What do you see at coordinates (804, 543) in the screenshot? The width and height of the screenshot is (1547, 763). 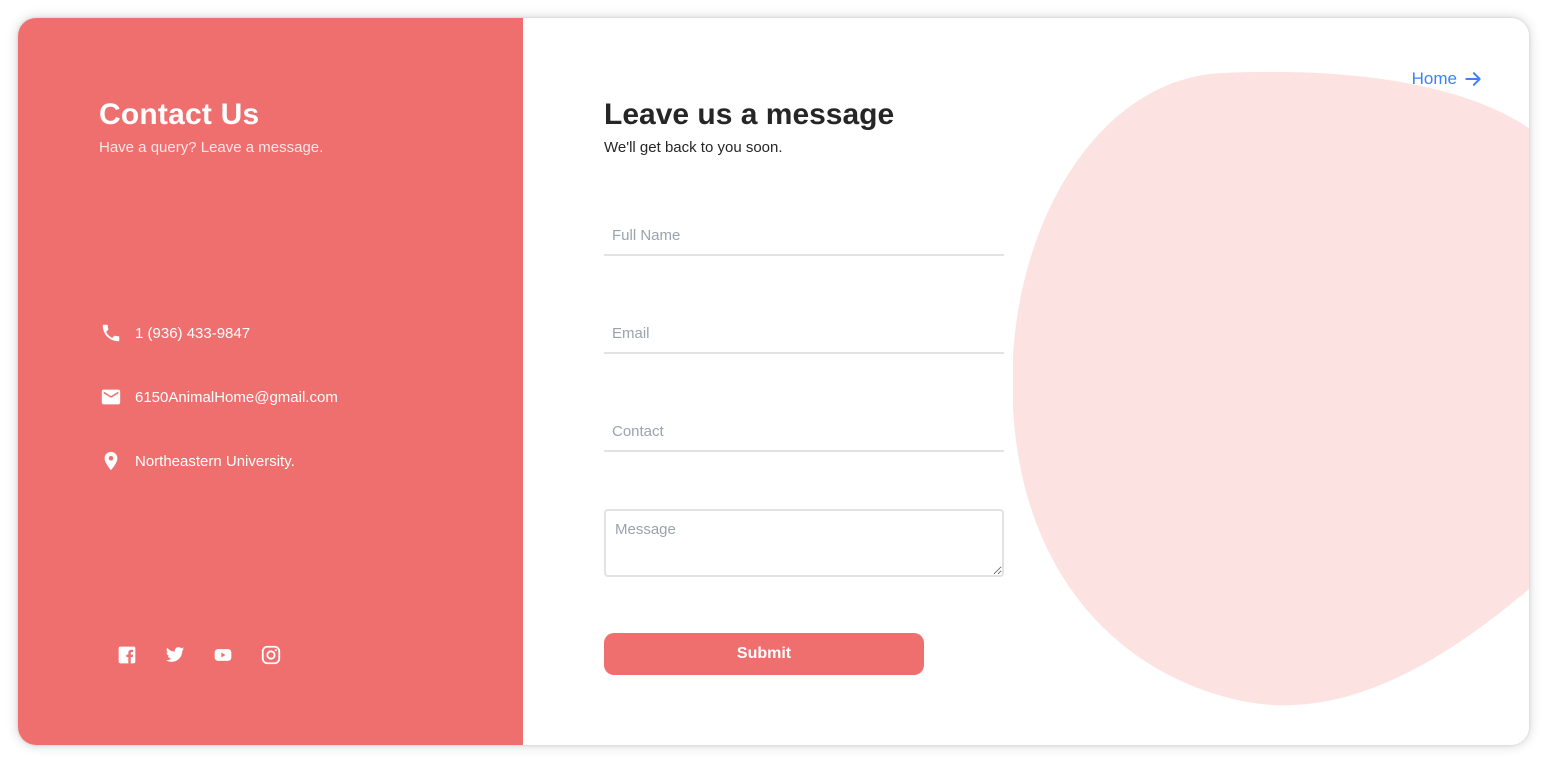 I see `message-textarea` at bounding box center [804, 543].